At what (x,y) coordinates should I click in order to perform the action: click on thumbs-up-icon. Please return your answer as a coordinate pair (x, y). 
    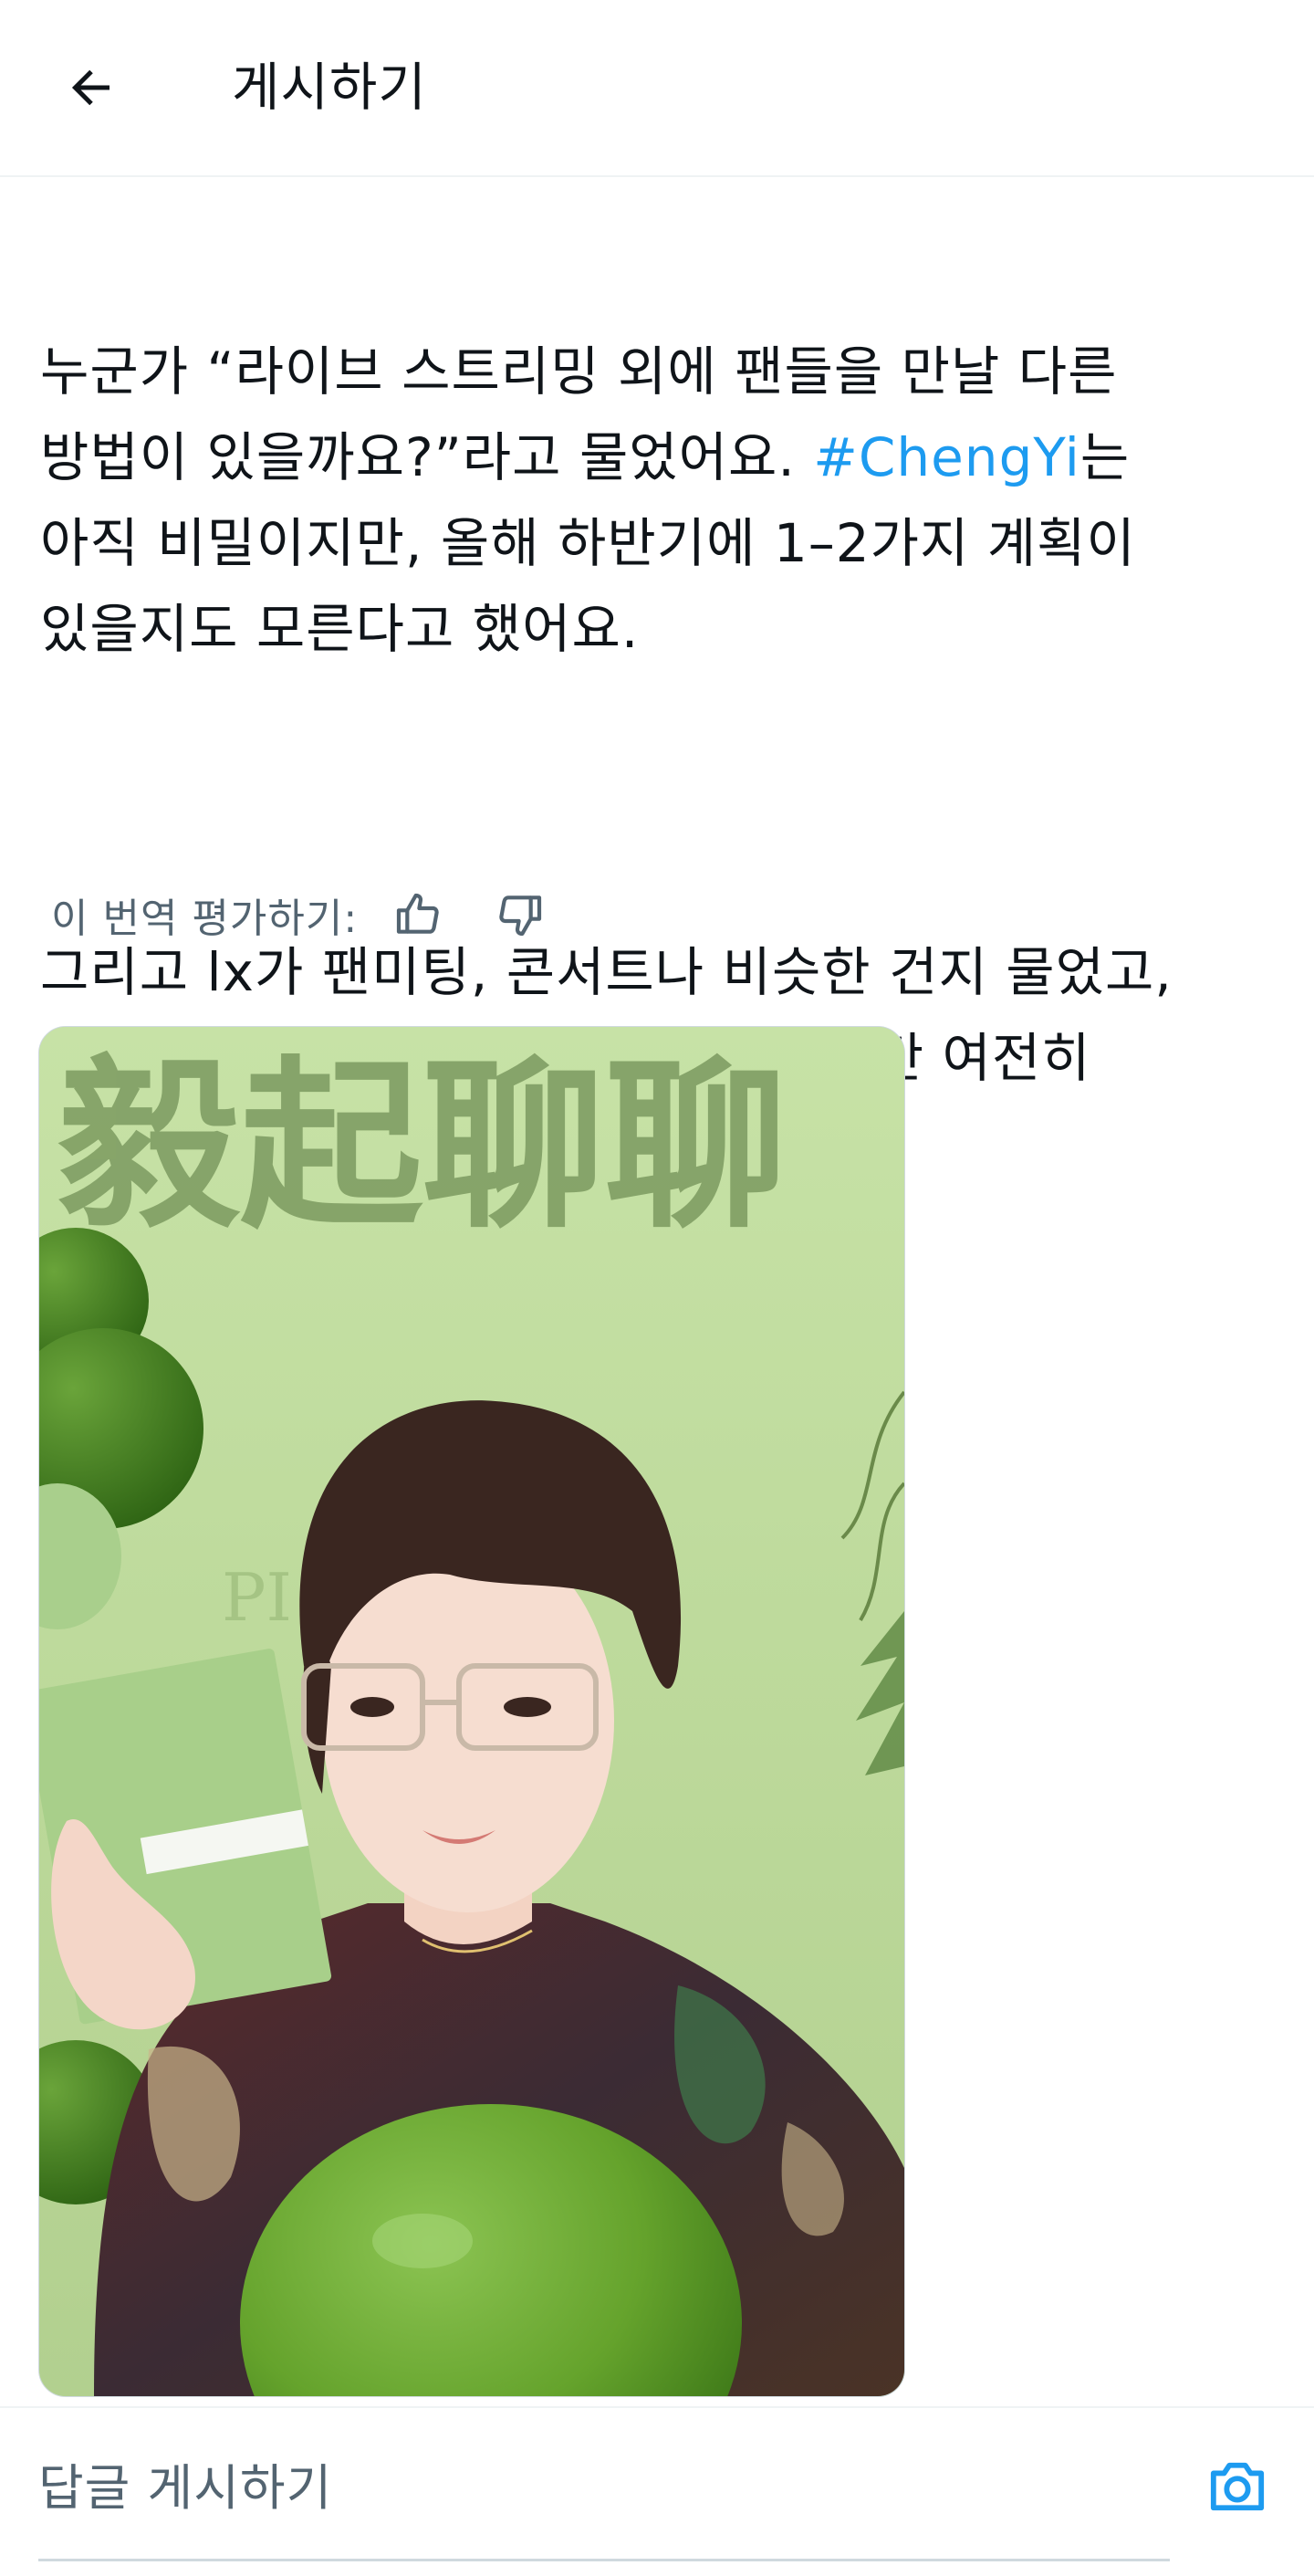
    Looking at the image, I should click on (418, 913).